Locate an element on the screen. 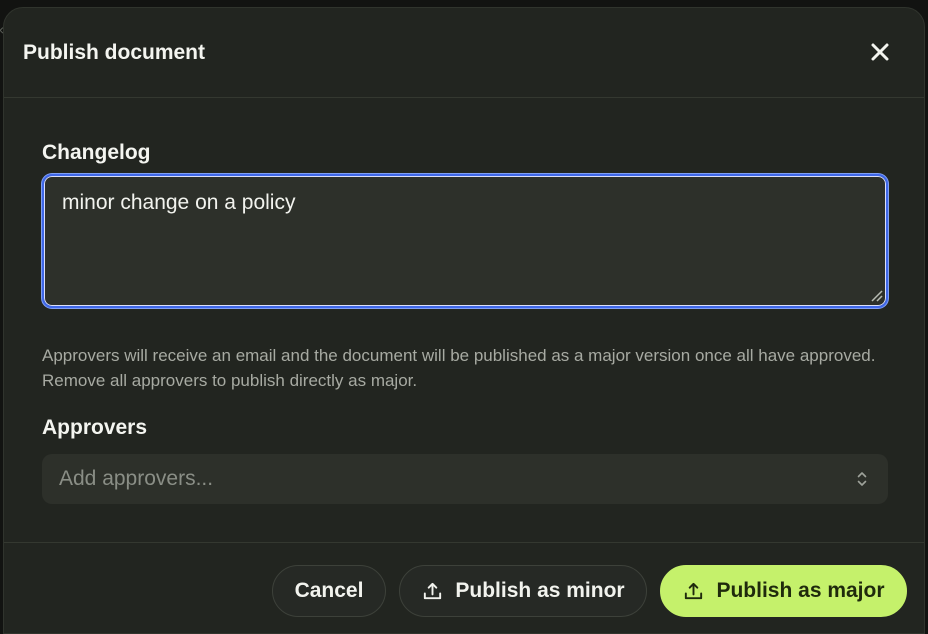  dialog-title: Publish document is located at coordinates (114, 52).